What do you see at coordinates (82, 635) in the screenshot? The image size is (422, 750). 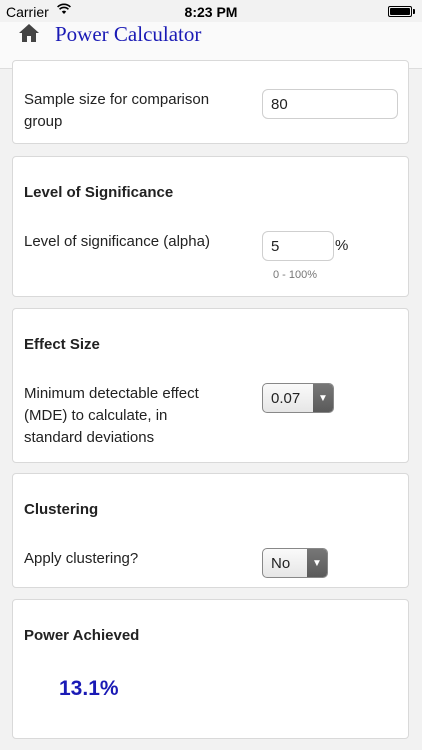 I see `power-title: Power Achieved` at bounding box center [82, 635].